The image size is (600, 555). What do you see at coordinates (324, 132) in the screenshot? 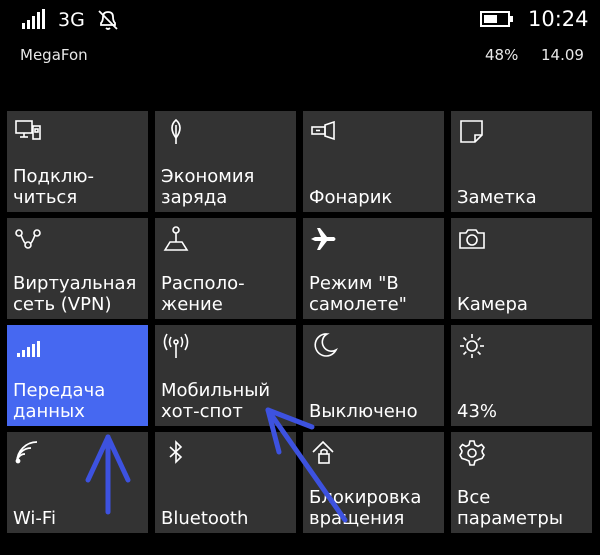
I see `flashlight-icon` at bounding box center [324, 132].